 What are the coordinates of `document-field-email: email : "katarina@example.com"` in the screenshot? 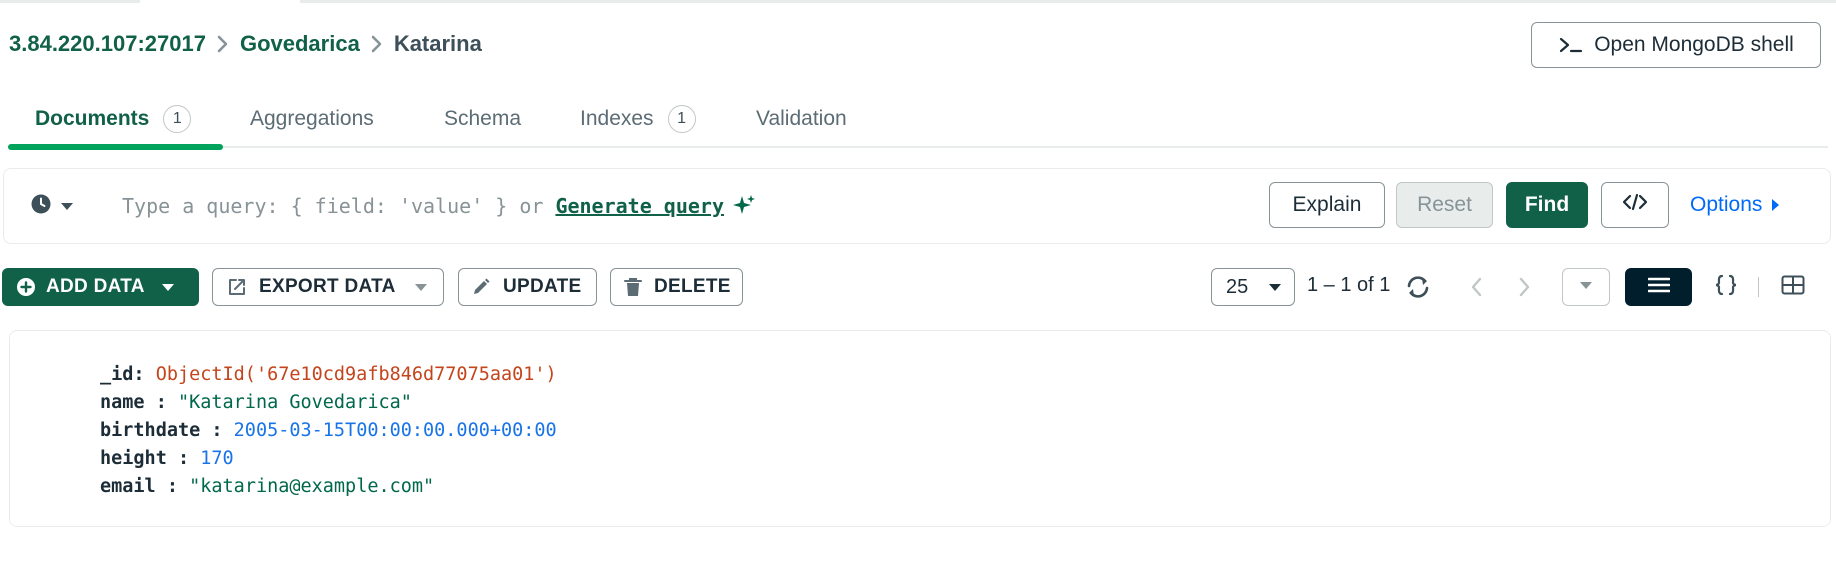 It's located at (328, 487).